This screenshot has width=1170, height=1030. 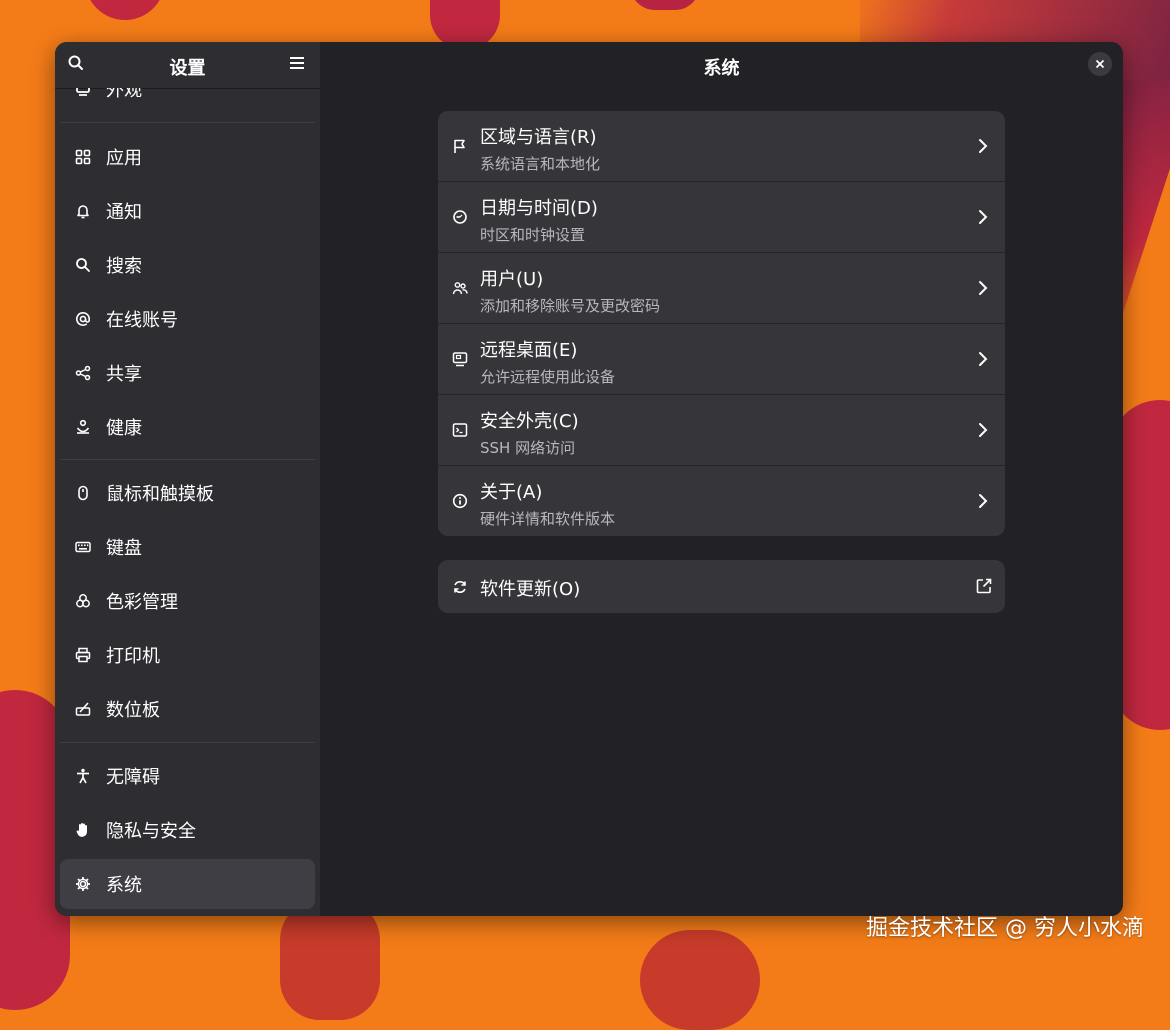 What do you see at coordinates (142, 602) in the screenshot?
I see `sidebar-item-label: 色彩管理` at bounding box center [142, 602].